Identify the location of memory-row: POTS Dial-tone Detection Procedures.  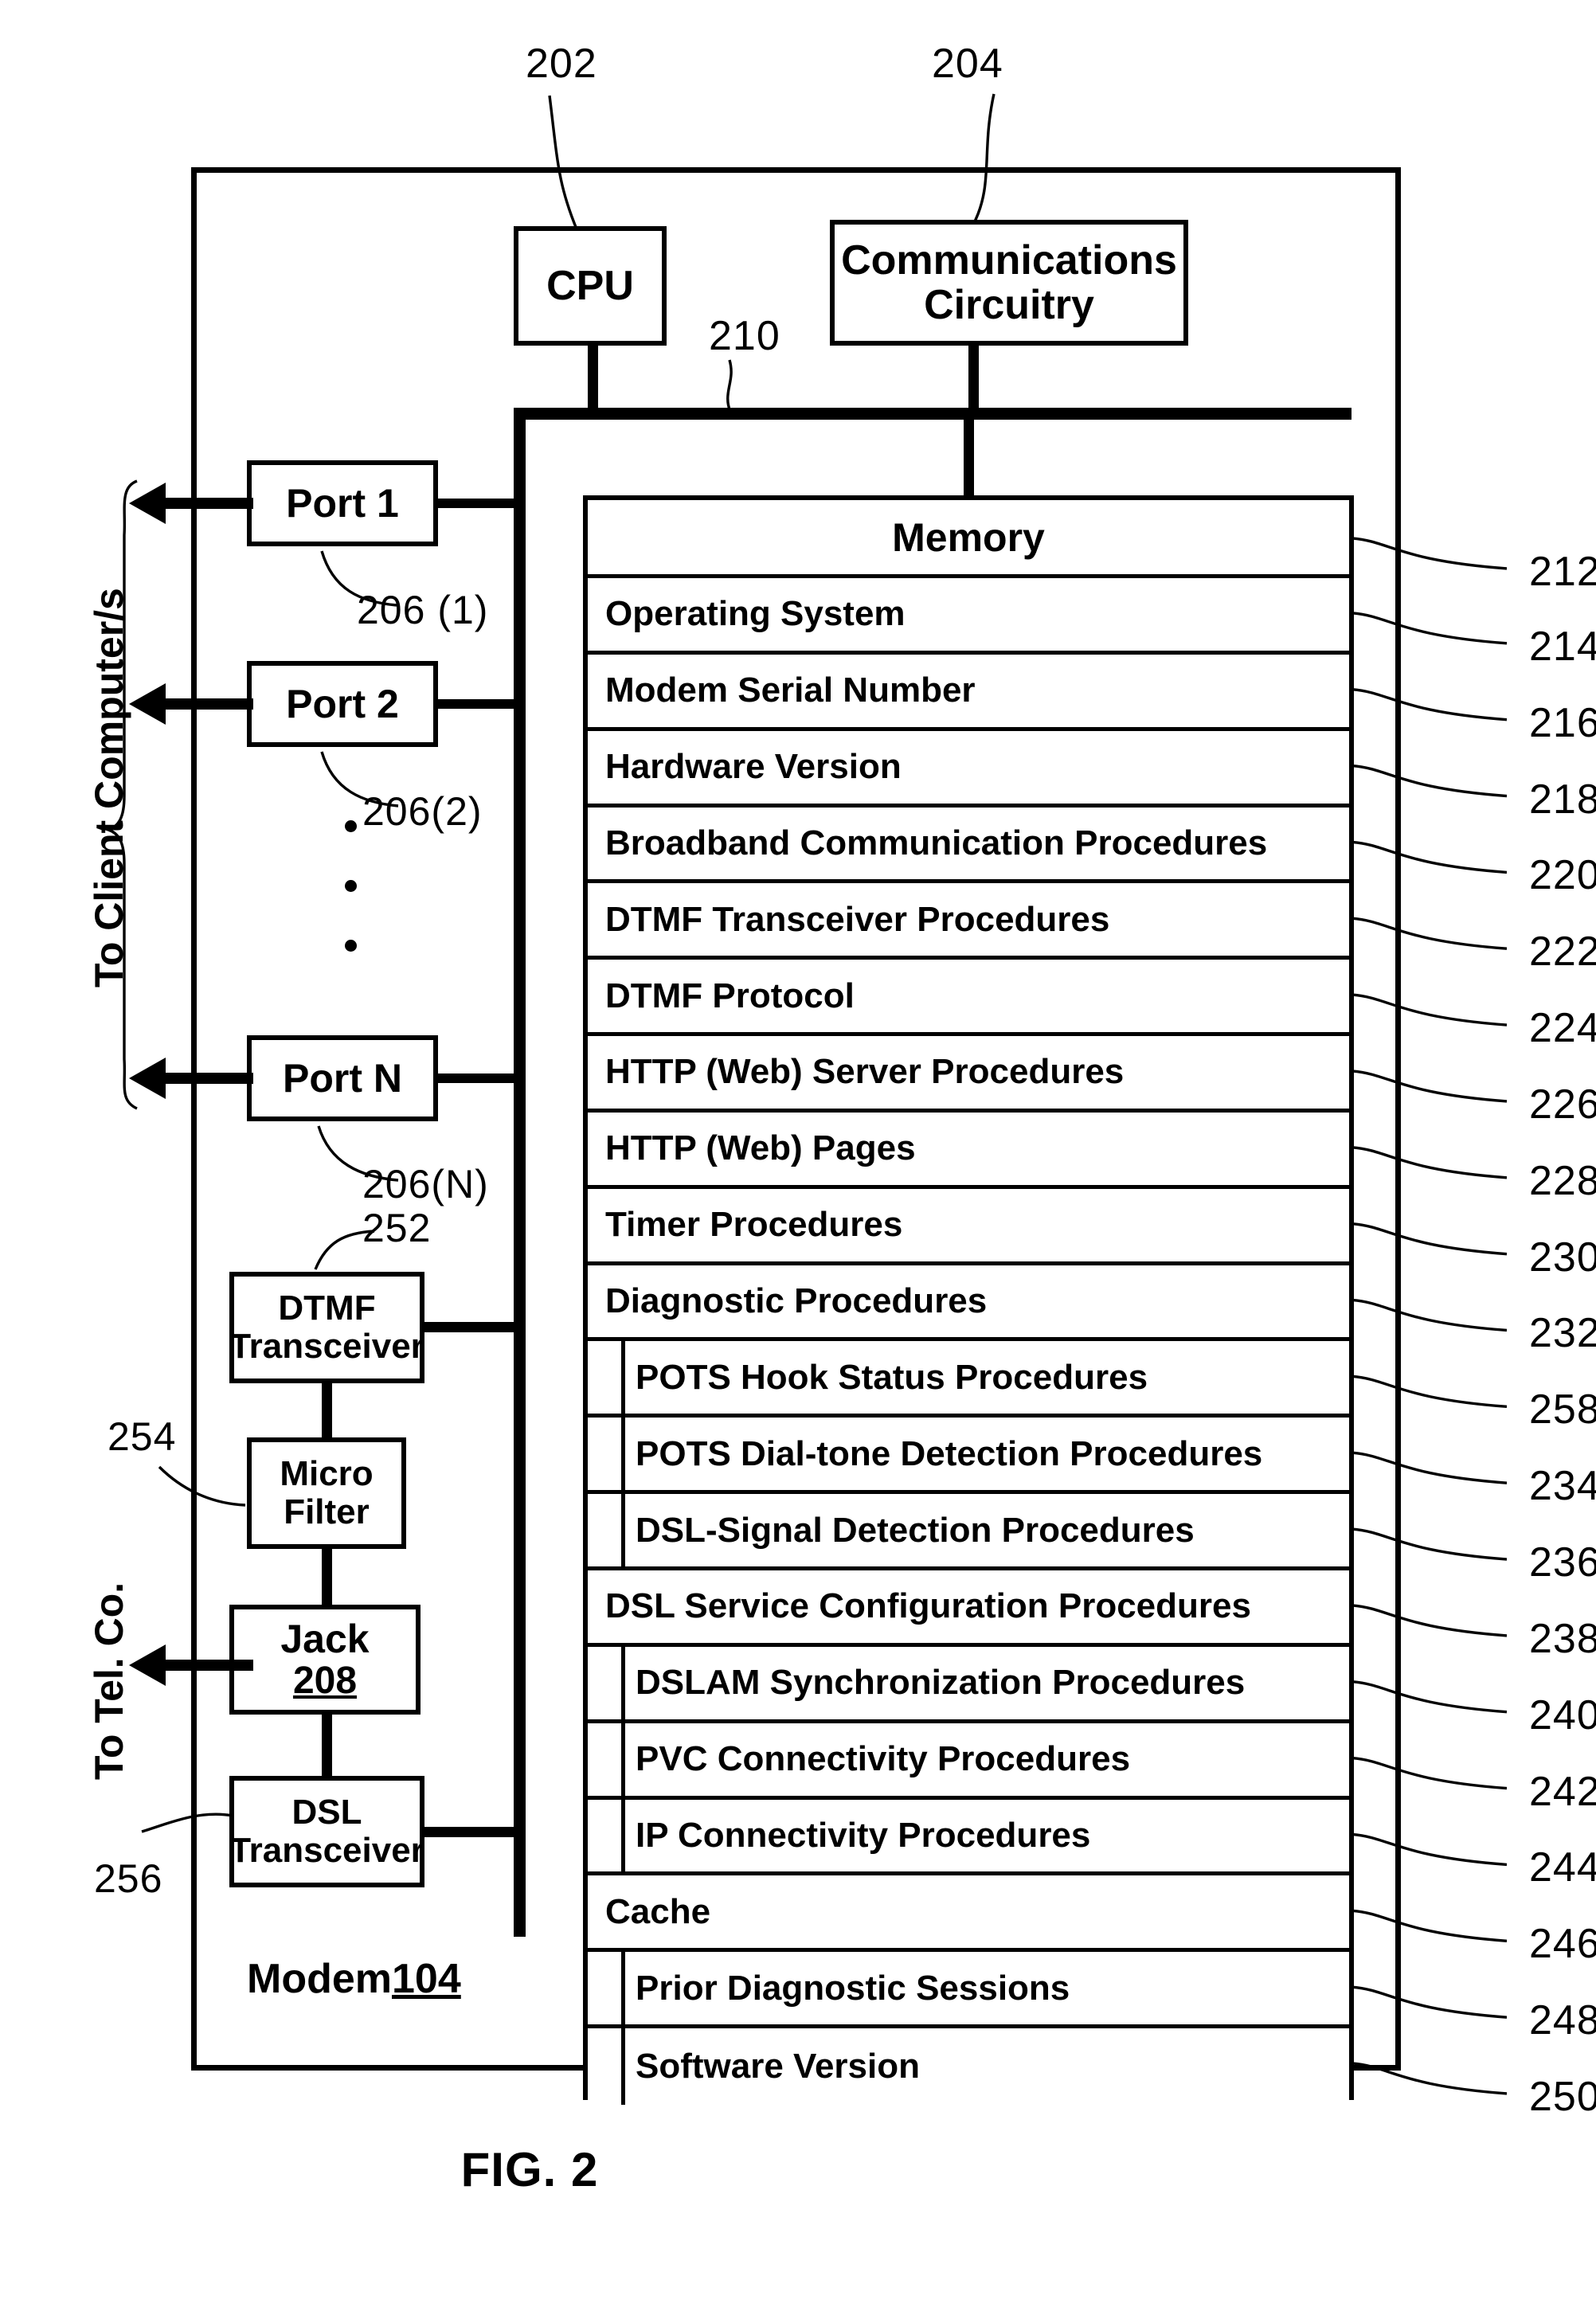
(968, 1454).